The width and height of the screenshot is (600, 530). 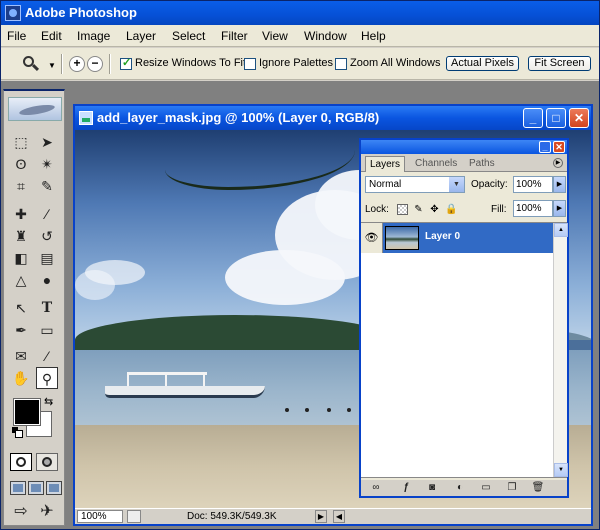 I want to click on menu-filter: Filter, so click(x=234, y=36).